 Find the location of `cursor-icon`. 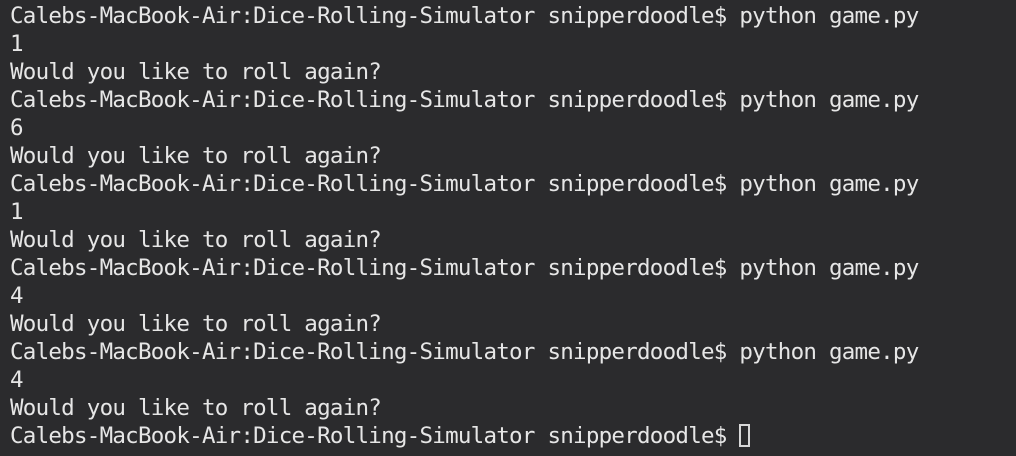

cursor-icon is located at coordinates (744, 435).